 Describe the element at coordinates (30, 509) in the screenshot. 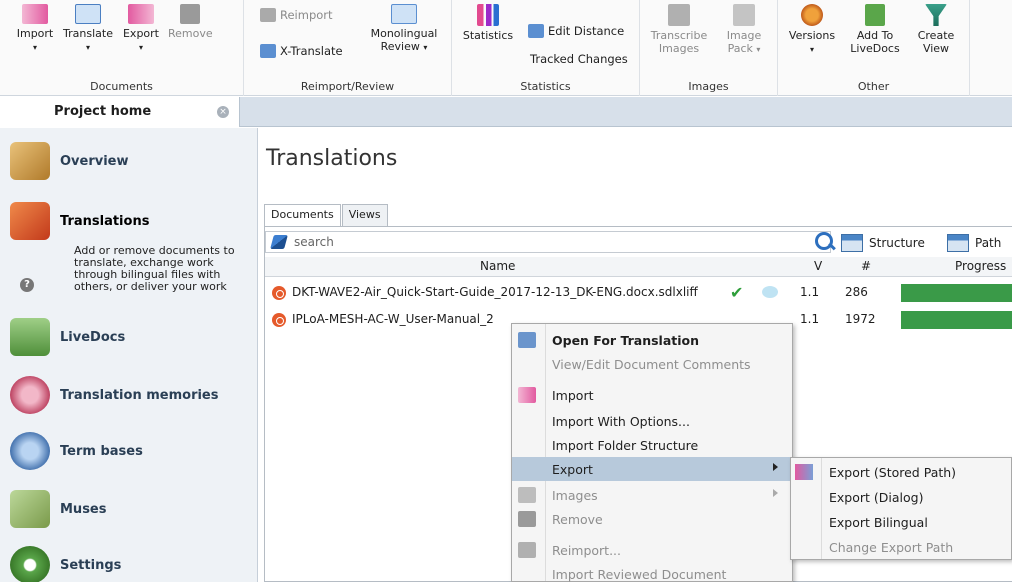

I see `muses-icon` at that location.